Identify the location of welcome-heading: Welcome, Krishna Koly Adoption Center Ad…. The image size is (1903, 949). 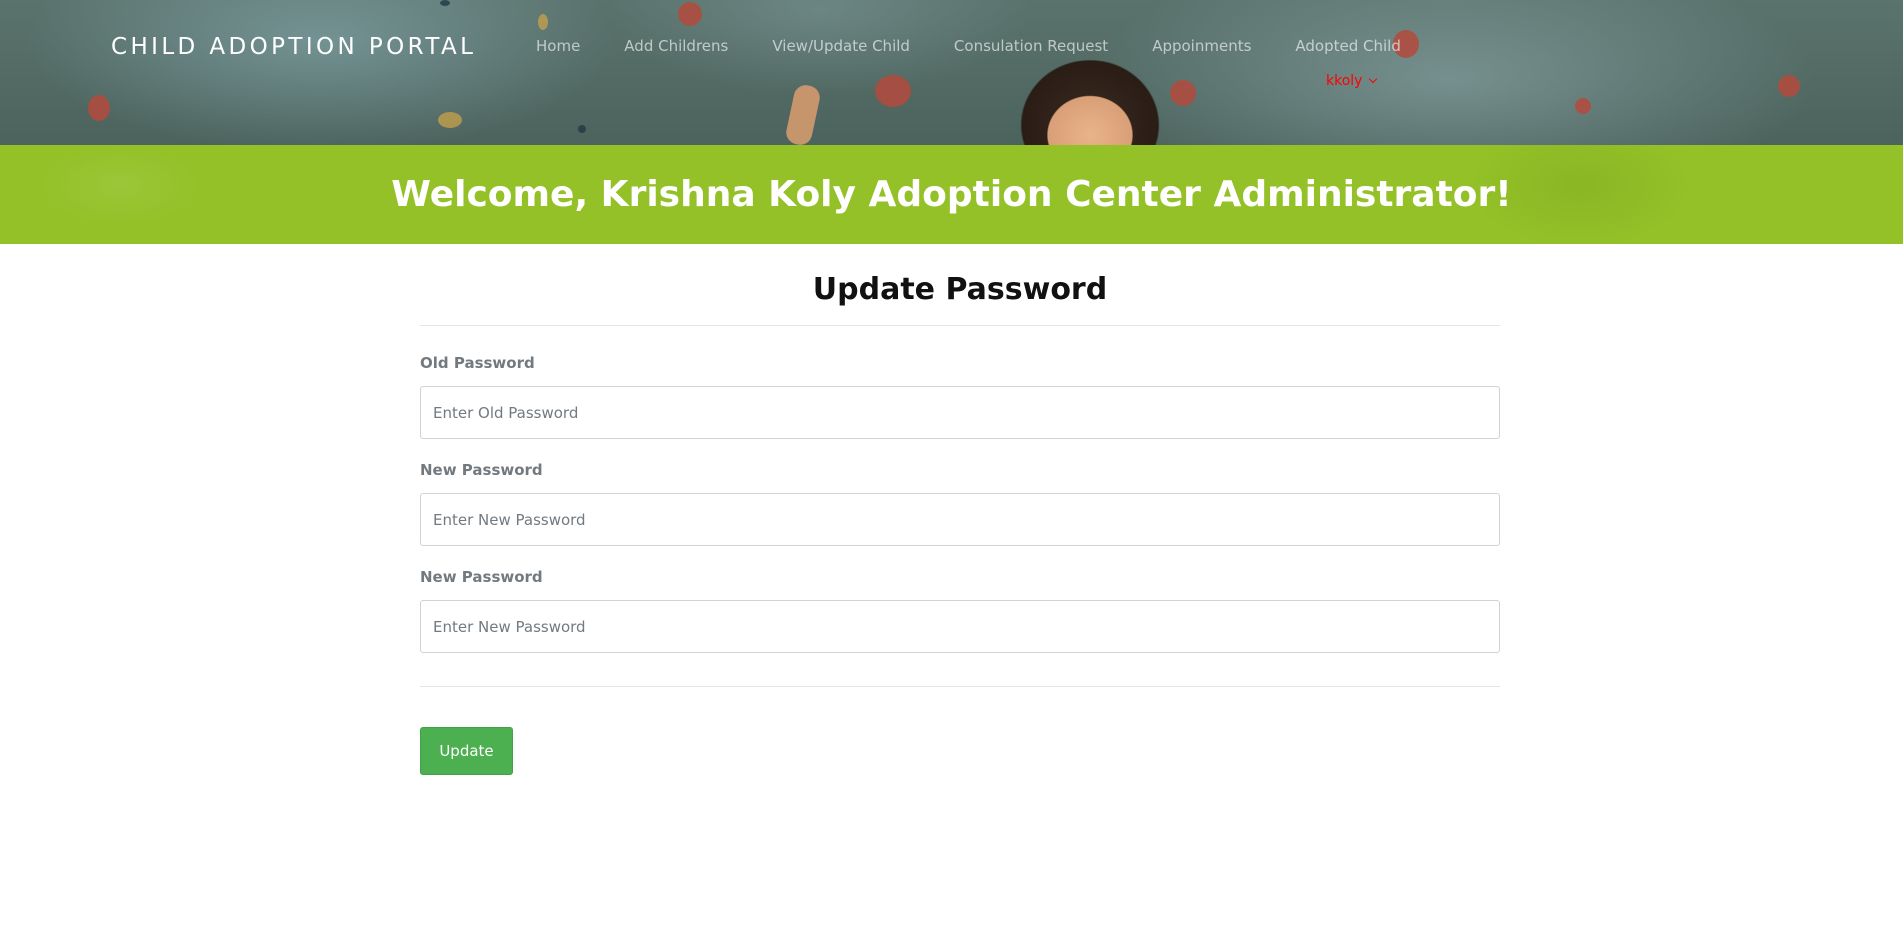
(951, 194).